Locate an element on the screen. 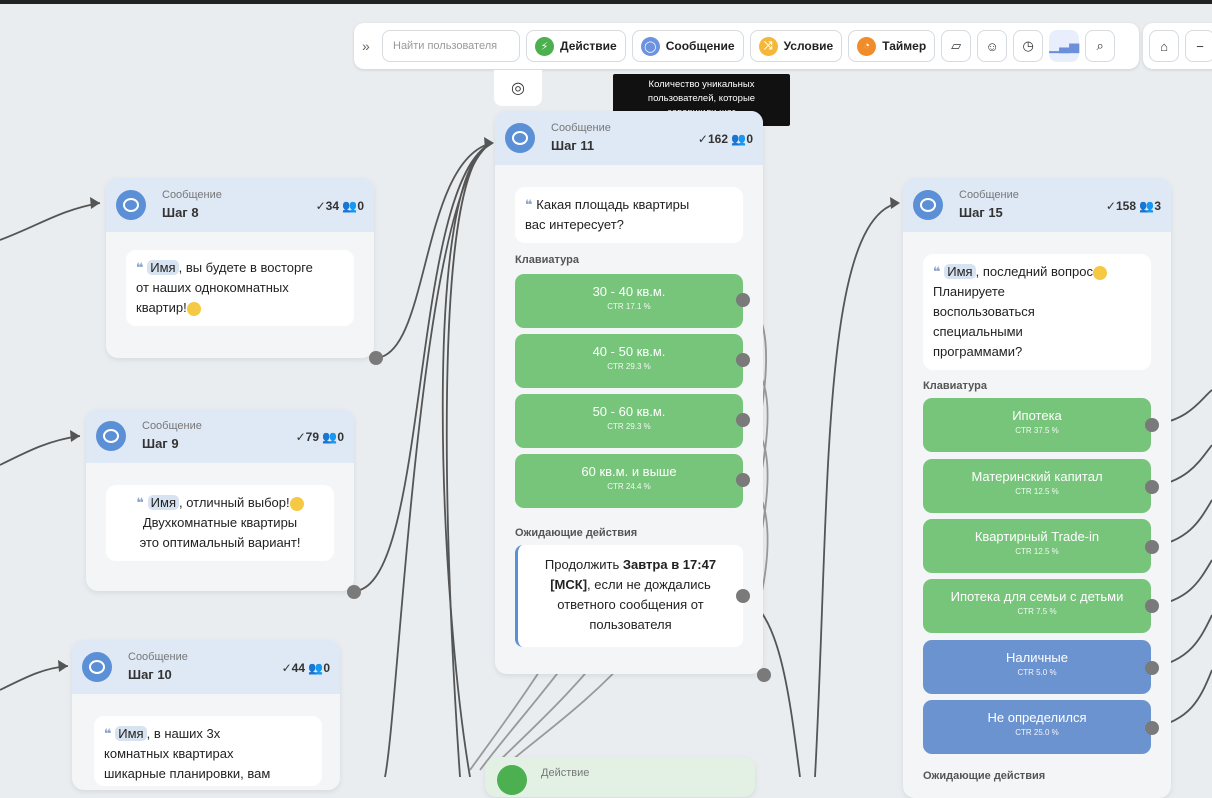 Image resolution: width=1212 pixels, height=798 pixels. users-waiting-count: 3 is located at coordinates (1157, 206).